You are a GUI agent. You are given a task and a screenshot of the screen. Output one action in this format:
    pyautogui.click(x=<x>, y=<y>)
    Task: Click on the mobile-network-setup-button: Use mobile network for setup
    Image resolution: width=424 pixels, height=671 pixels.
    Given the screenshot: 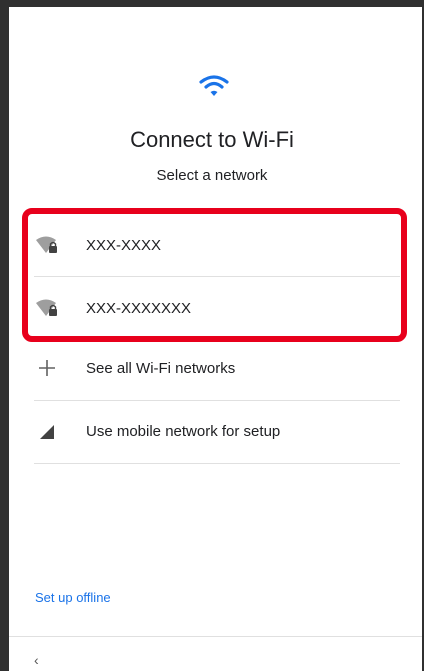 What is the action you would take?
    pyautogui.click(x=217, y=431)
    